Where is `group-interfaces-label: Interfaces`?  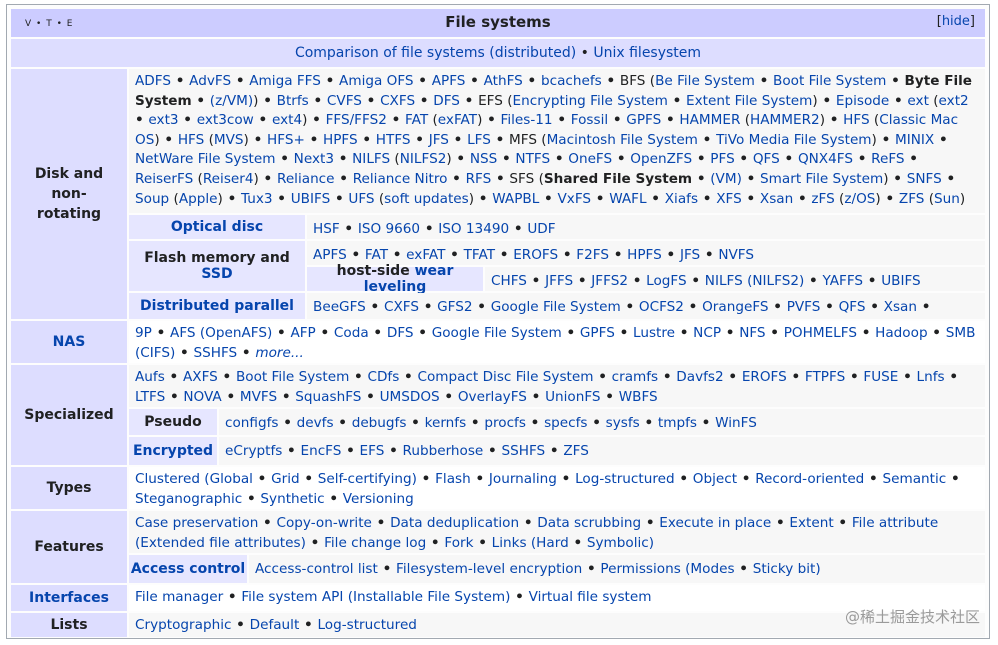
group-interfaces-label: Interfaces is located at coordinates (69, 598).